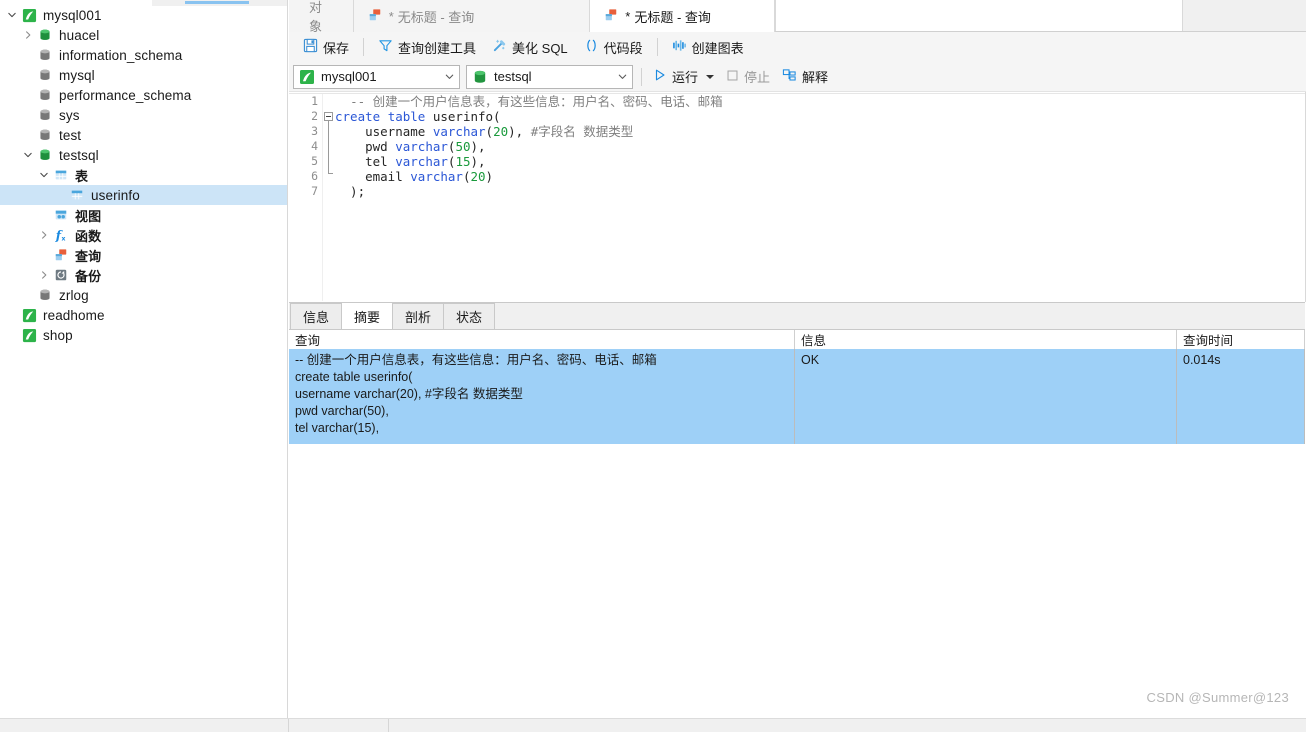 Image resolution: width=1306 pixels, height=732 pixels. What do you see at coordinates (613, 47) in the screenshot?
I see `snippet-button: 代码段` at bounding box center [613, 47].